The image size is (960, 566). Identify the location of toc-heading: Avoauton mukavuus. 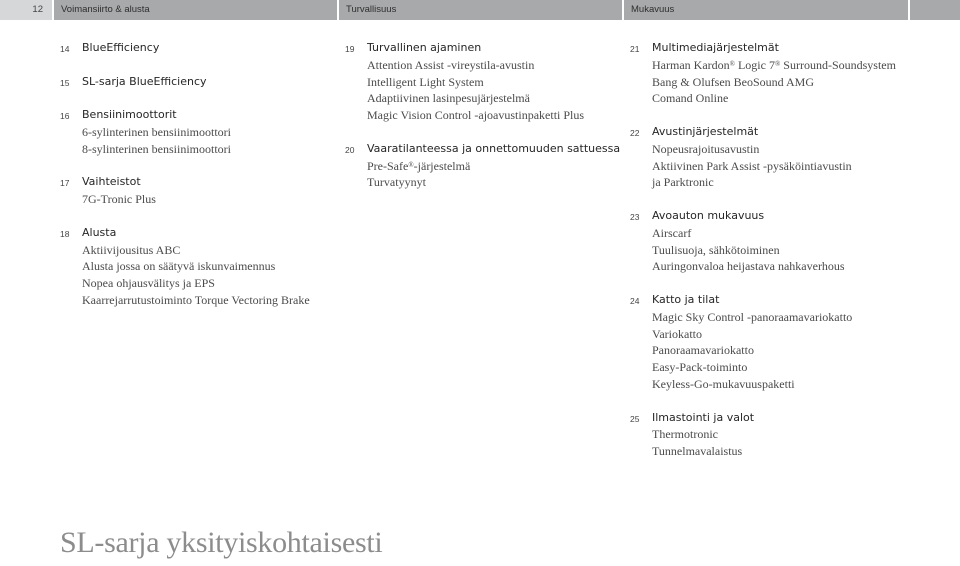
(791, 216).